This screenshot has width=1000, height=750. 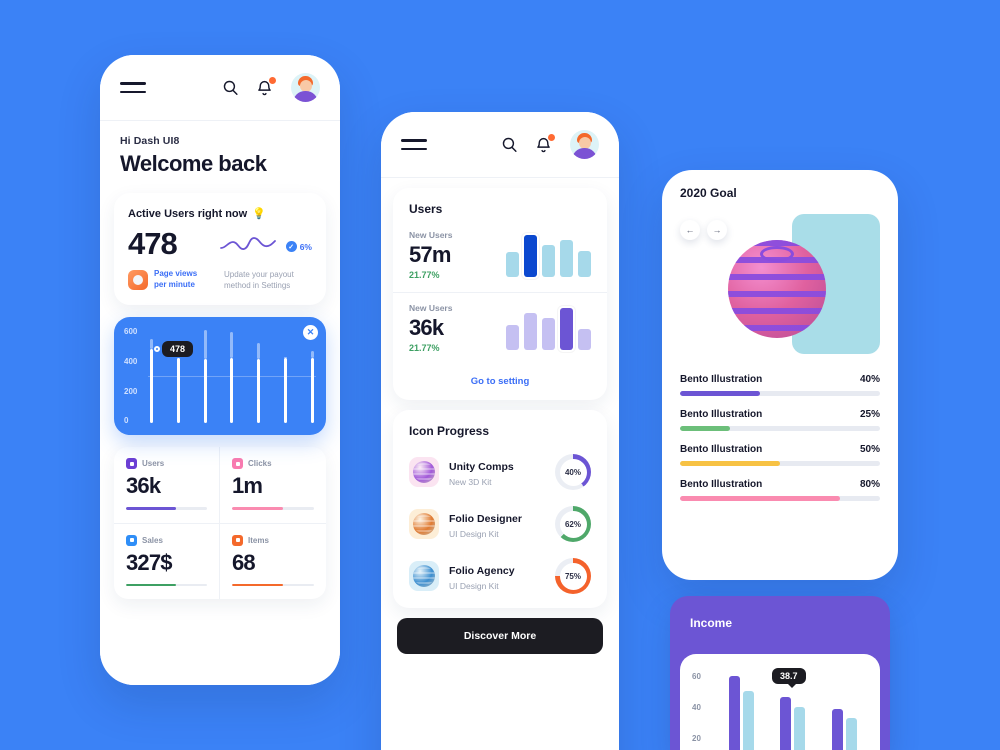 What do you see at coordinates (780, 385) in the screenshot?
I see `progress-row: Bento Illustration 40%` at bounding box center [780, 385].